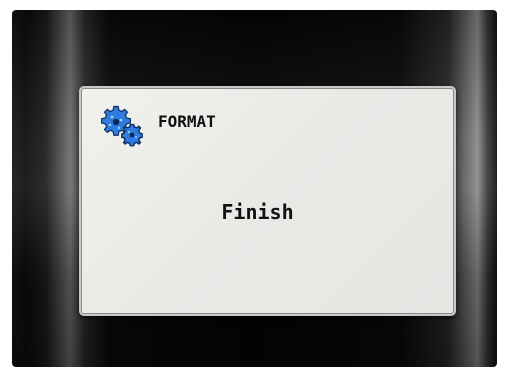 The image size is (507, 377). I want to click on dialog-header: FORMAT, so click(157, 126).